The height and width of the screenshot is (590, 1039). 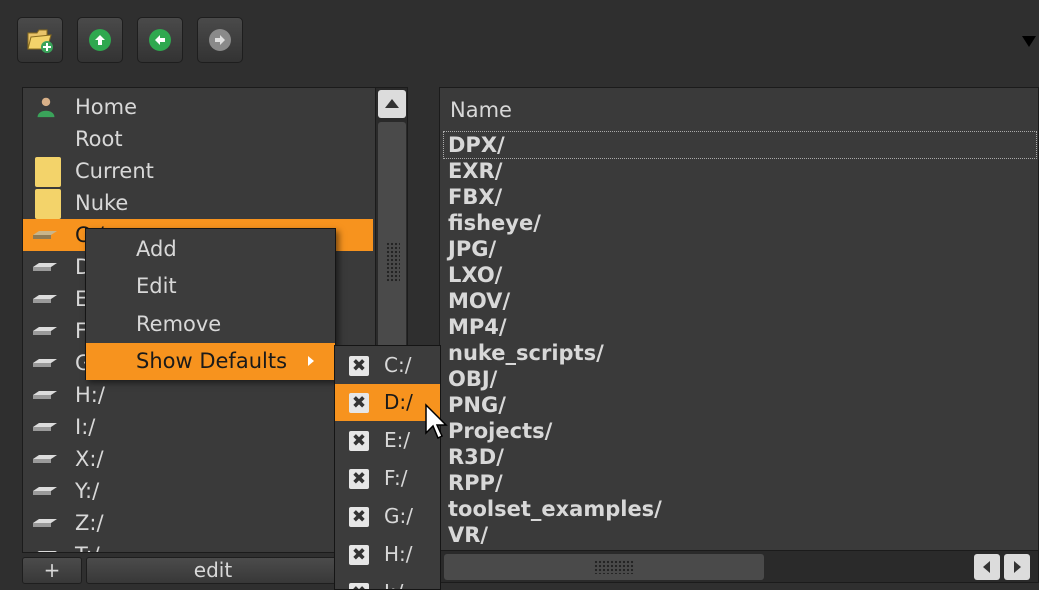 What do you see at coordinates (210, 249) in the screenshot?
I see `menu-item-add: Add` at bounding box center [210, 249].